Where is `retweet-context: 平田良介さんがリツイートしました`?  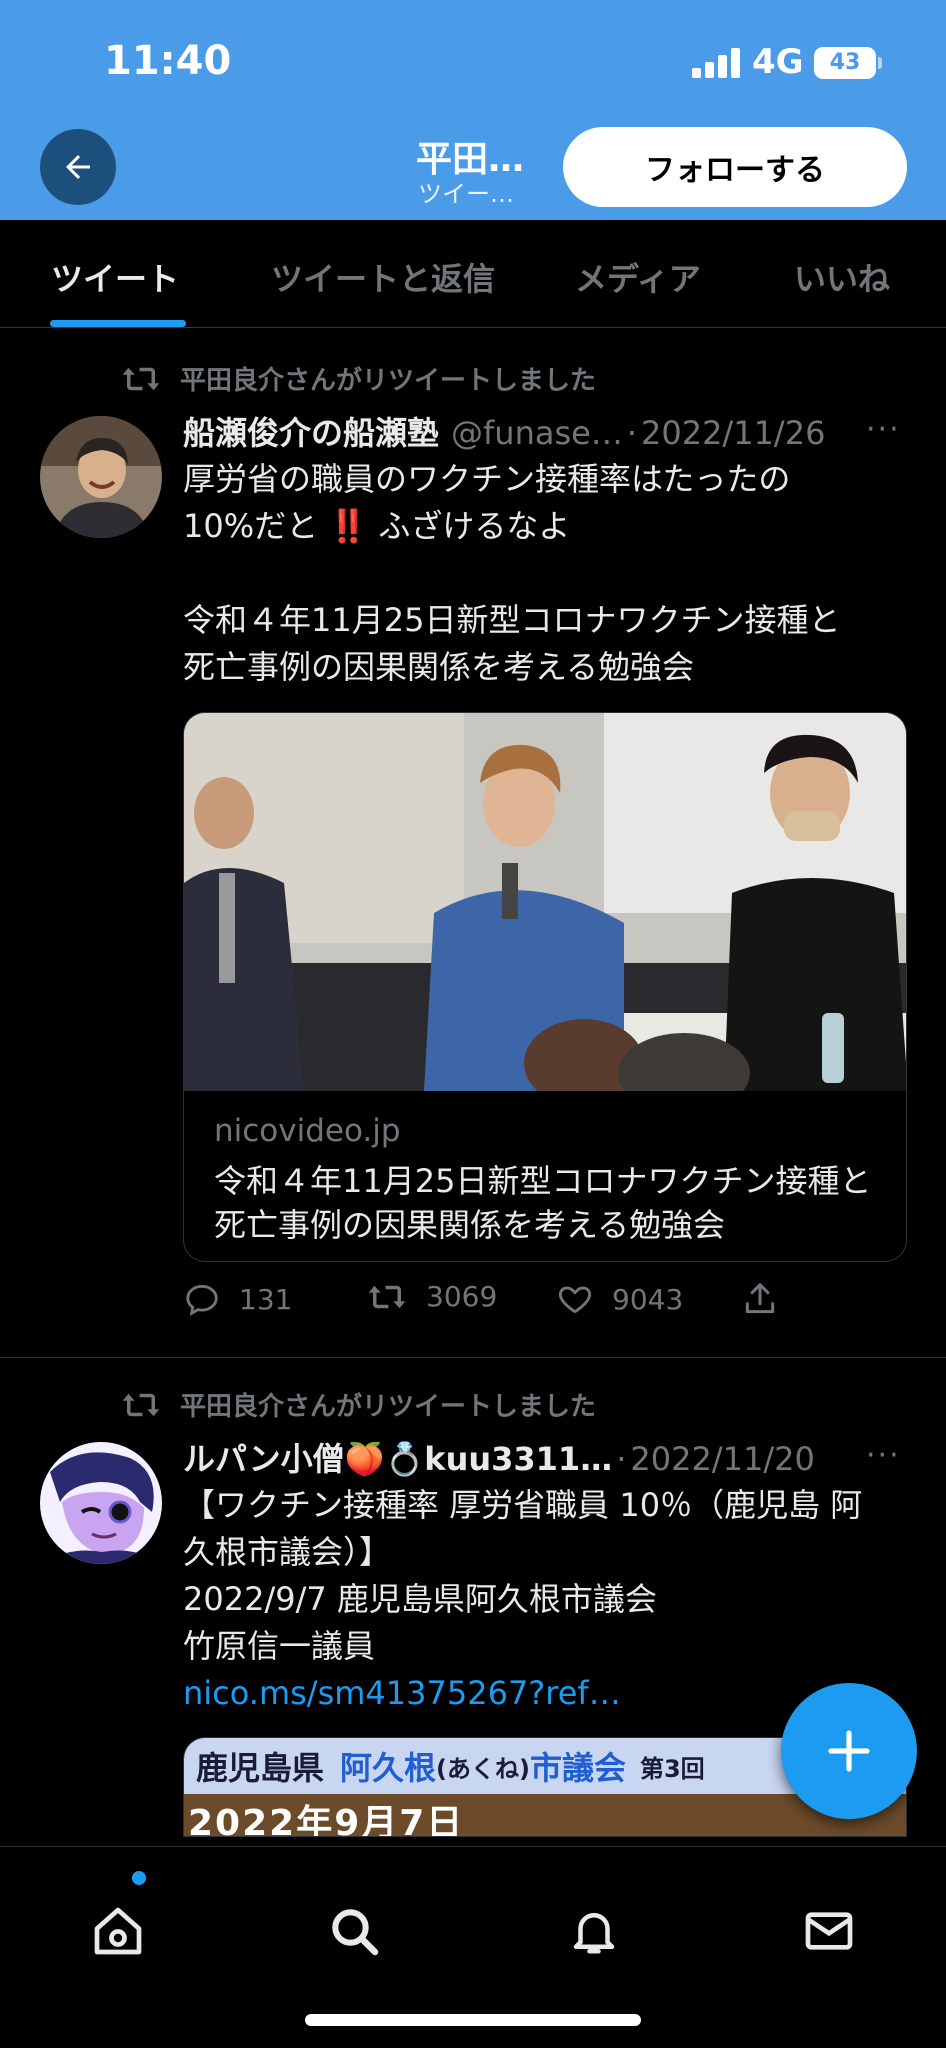
retweet-context: 平田良介さんがリツイートしました is located at coordinates (358, 1404).